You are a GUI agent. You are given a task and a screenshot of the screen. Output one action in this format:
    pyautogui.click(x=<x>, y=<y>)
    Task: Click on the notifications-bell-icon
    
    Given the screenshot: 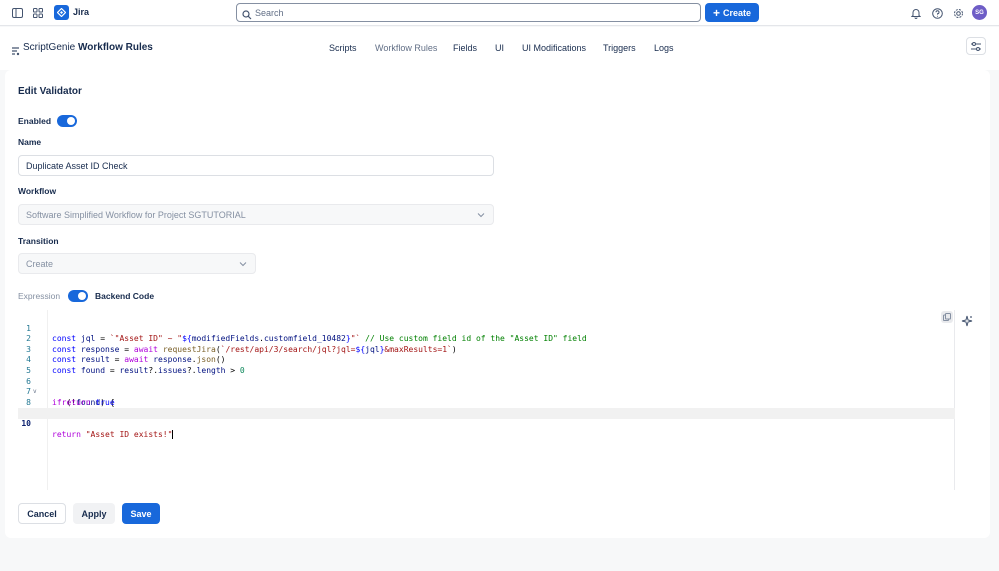 What is the action you would take?
    pyautogui.click(x=916, y=13)
    